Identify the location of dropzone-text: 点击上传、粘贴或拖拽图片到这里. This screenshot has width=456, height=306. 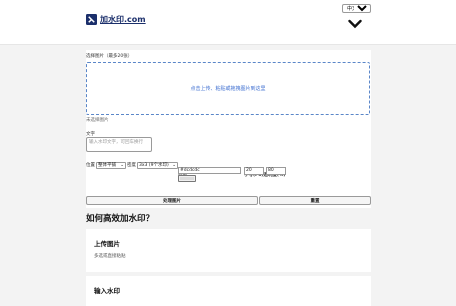
(228, 89).